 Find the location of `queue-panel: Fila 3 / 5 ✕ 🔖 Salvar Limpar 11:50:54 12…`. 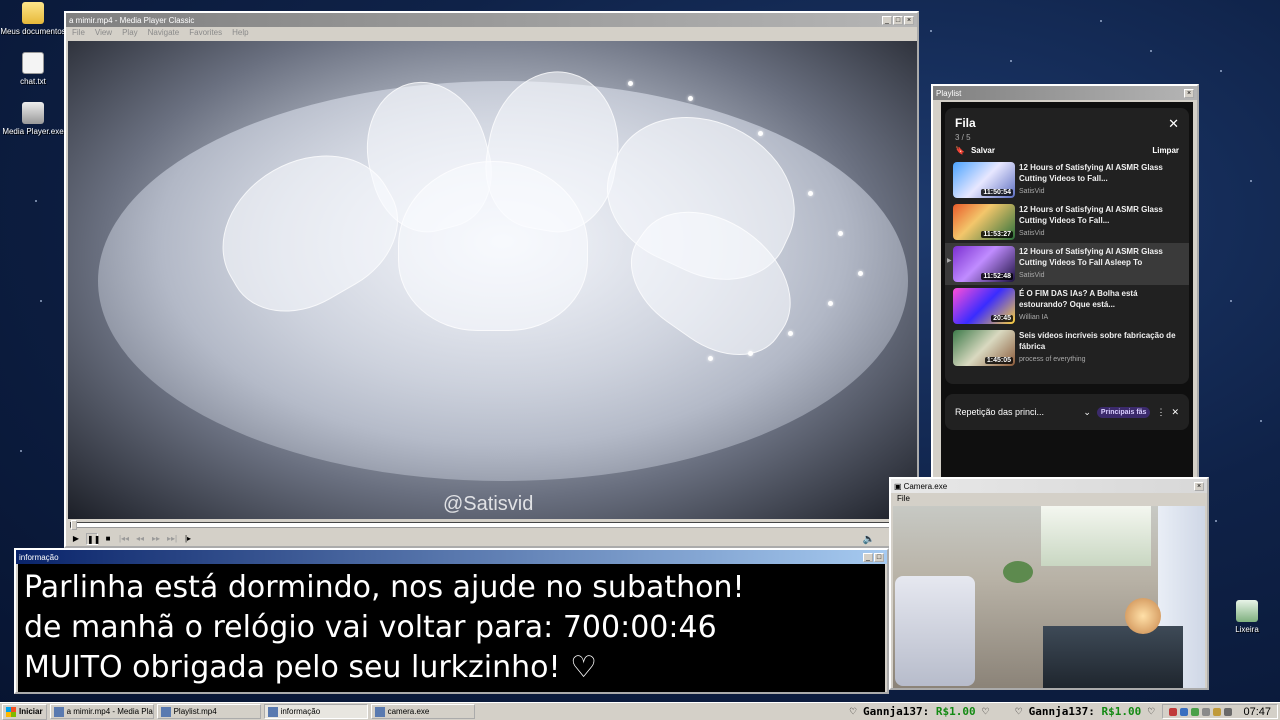

queue-panel: Fila 3 / 5 ✕ 🔖 Salvar Limpar 11:50:54 12… is located at coordinates (1067, 292).